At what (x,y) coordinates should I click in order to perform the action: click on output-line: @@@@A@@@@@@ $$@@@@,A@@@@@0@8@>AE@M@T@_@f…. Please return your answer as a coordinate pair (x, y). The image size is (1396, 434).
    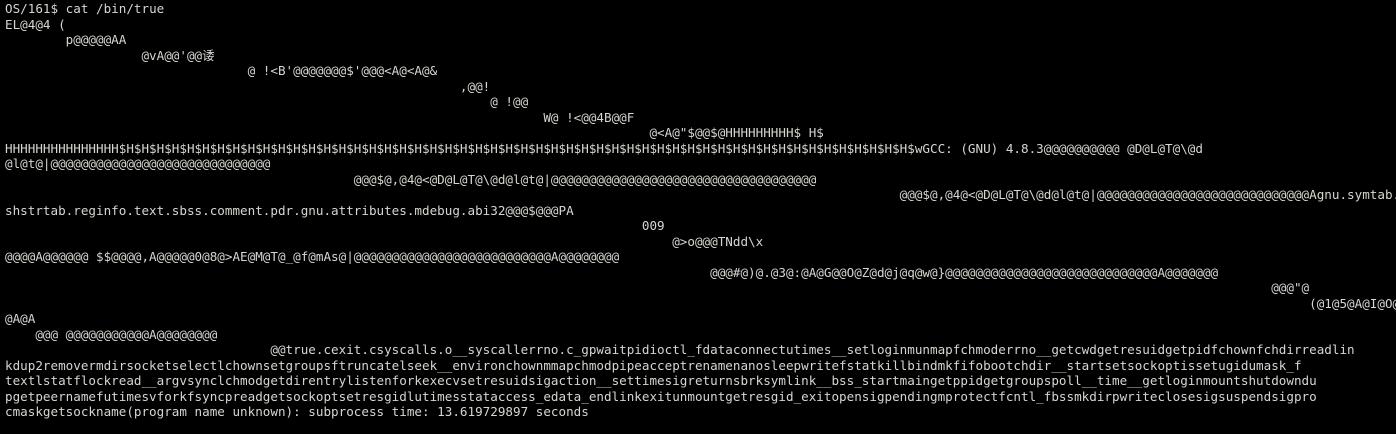
    Looking at the image, I should click on (312, 256).